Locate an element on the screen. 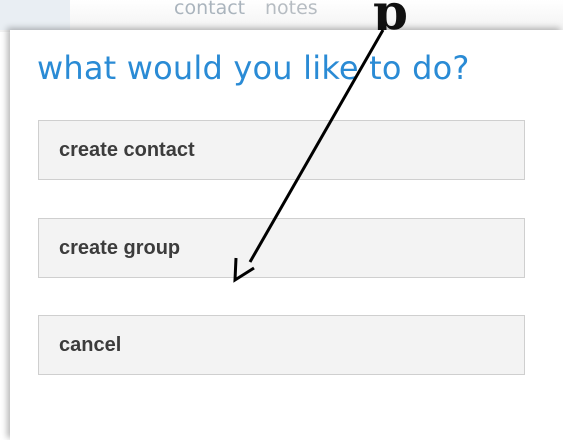  top-tabs: contact notes p is located at coordinates (281, 20).